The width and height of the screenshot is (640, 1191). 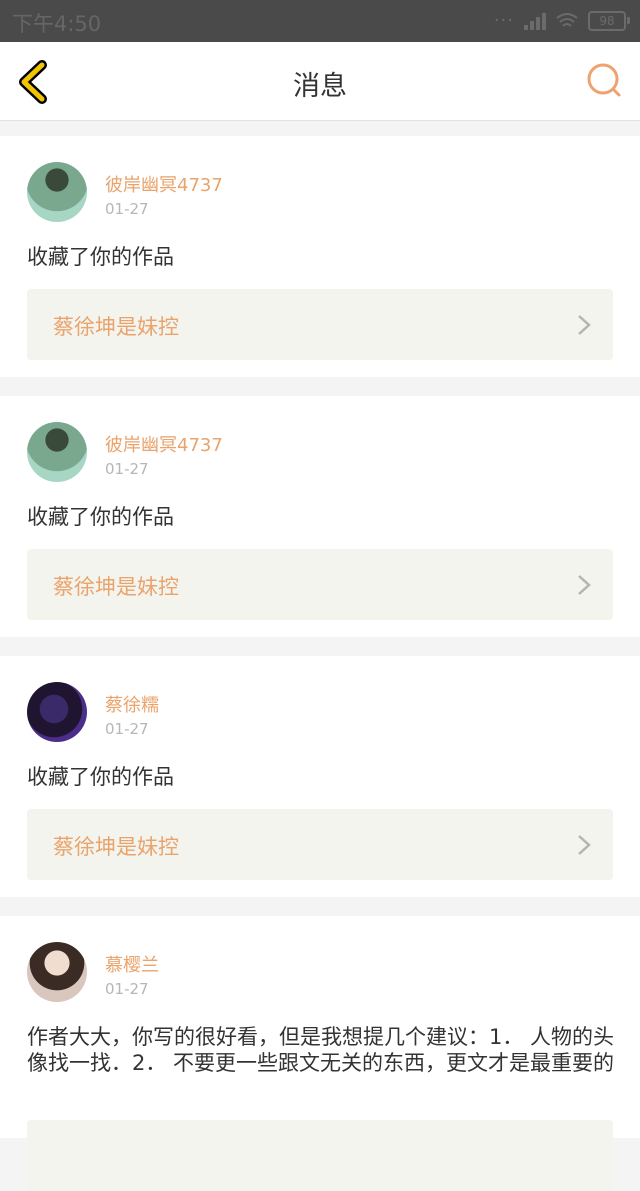 I want to click on battery-level: 98, so click(x=607, y=20).